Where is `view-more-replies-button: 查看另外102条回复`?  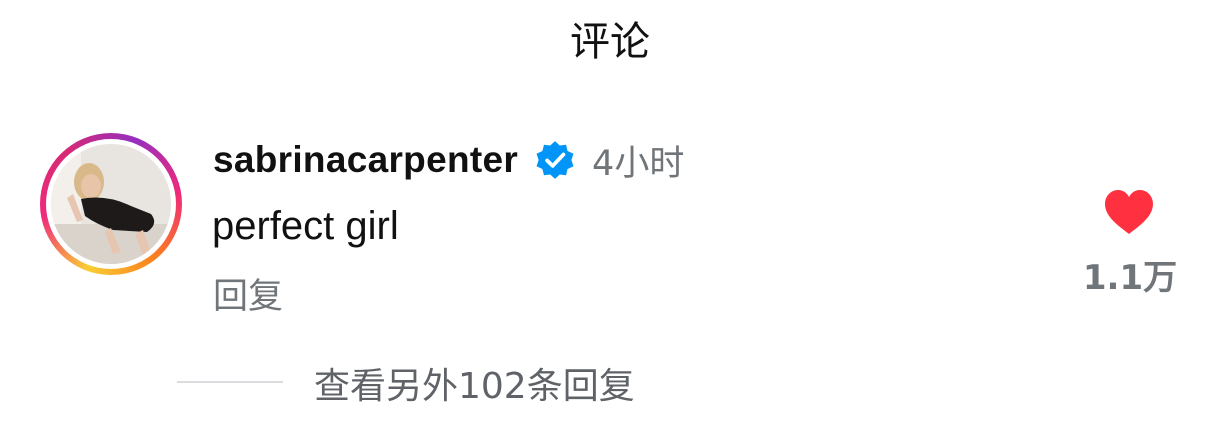
view-more-replies-button: 查看另外102条回复 is located at coordinates (474, 383).